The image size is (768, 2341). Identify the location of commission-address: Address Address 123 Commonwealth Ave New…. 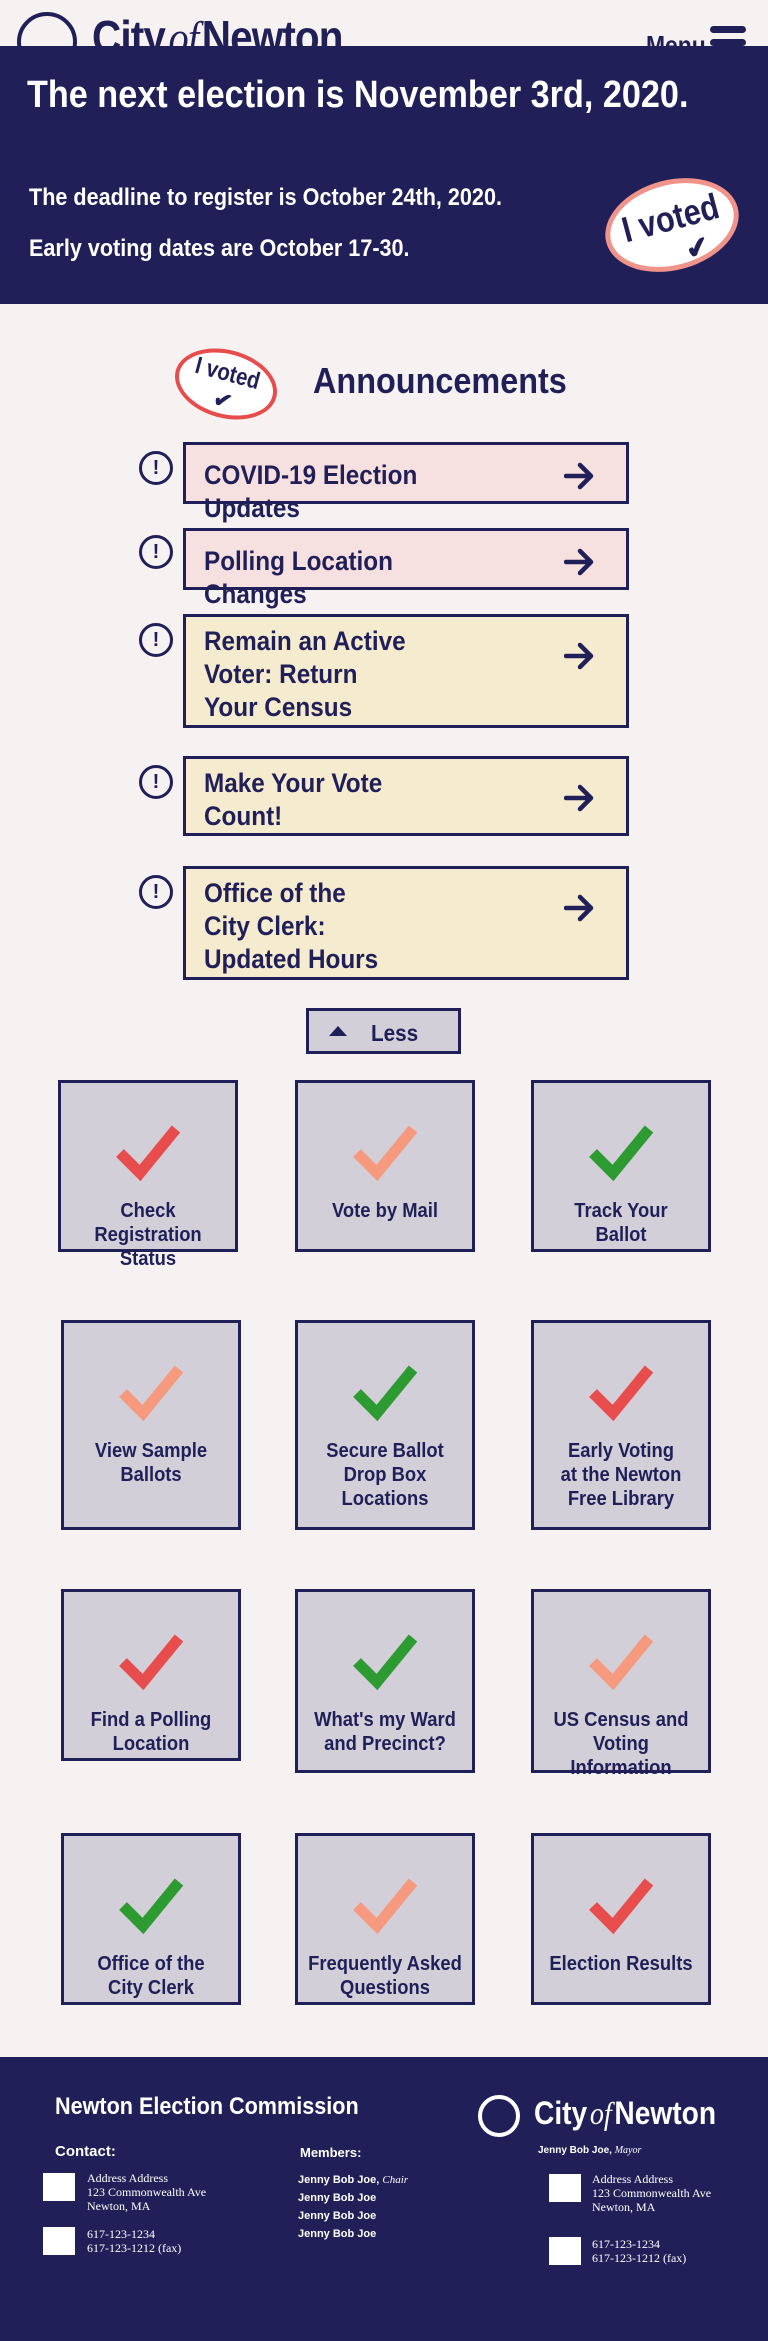
(146, 2192).